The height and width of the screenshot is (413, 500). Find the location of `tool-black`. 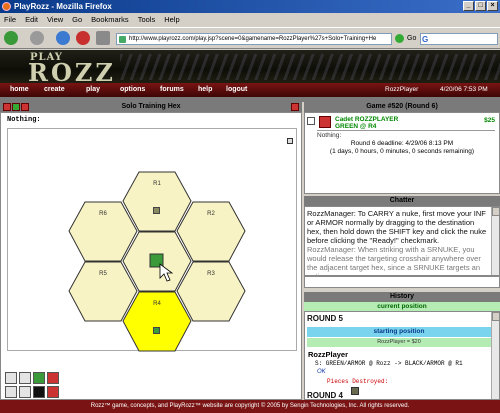

tool-black is located at coordinates (39, 392).